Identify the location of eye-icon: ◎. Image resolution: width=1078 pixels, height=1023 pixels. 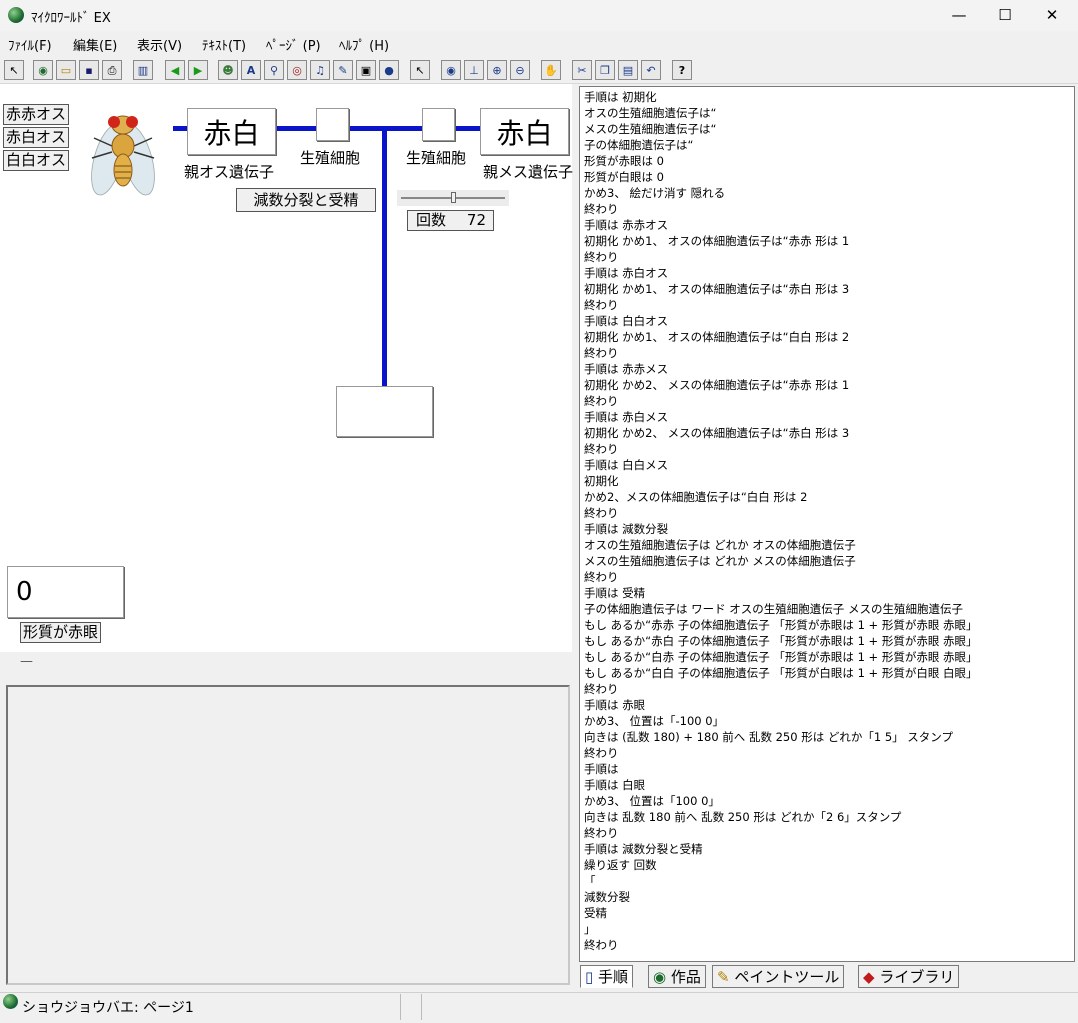
(297, 70).